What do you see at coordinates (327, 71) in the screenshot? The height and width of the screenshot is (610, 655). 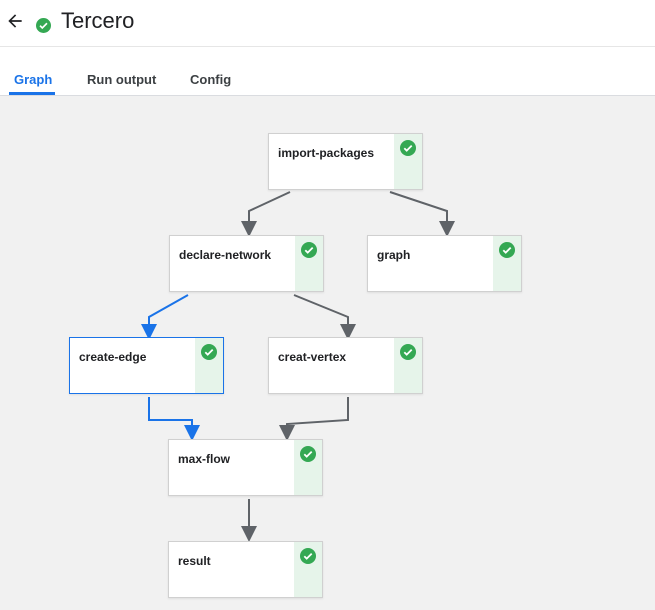 I see `tab-bar: Graph Run output Config` at bounding box center [327, 71].